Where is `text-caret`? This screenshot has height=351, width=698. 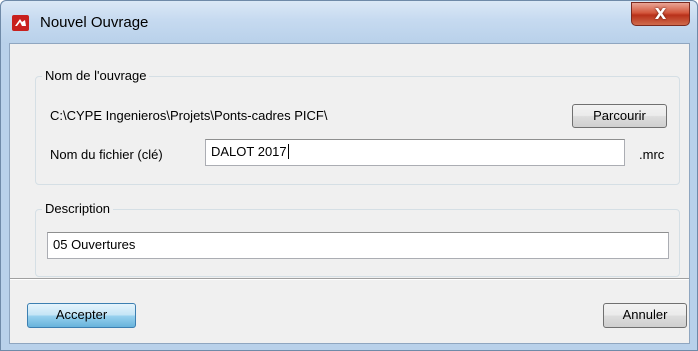 text-caret is located at coordinates (288, 151).